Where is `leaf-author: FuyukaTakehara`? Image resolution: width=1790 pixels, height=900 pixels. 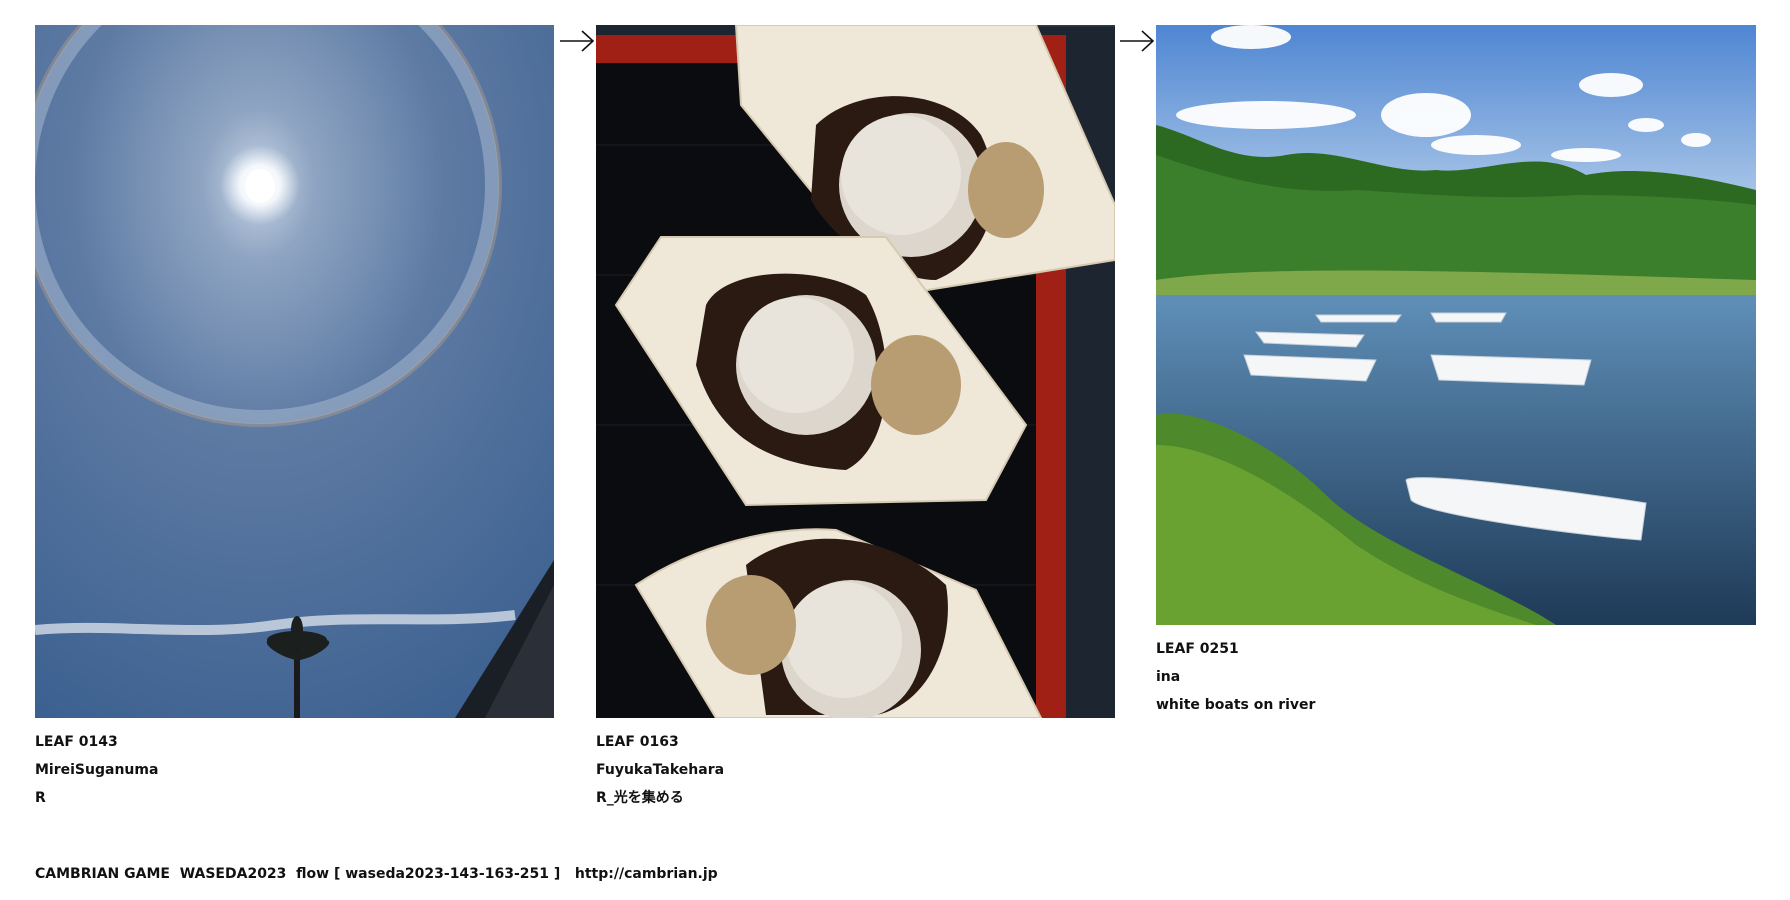
leaf-author: FuyukaTakehara is located at coordinates (855, 770).